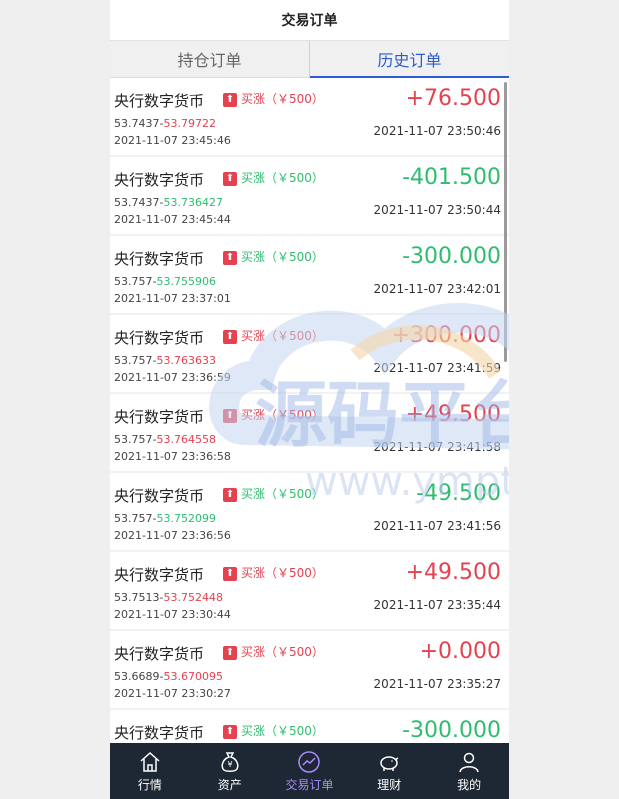  What do you see at coordinates (172, 693) in the screenshot?
I see `order-open-time: 2021-11-07 23:30:27` at bounding box center [172, 693].